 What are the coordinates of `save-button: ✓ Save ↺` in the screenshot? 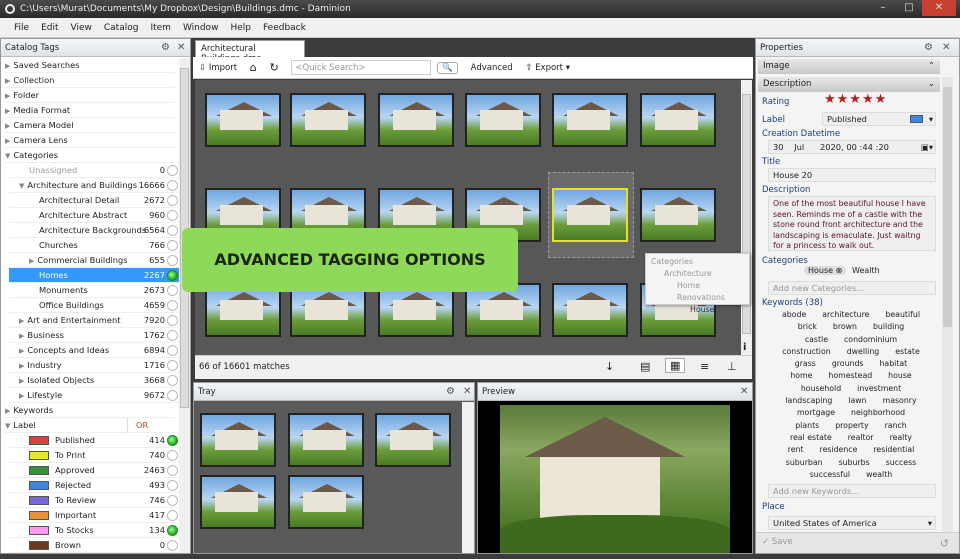 It's located at (857, 542).